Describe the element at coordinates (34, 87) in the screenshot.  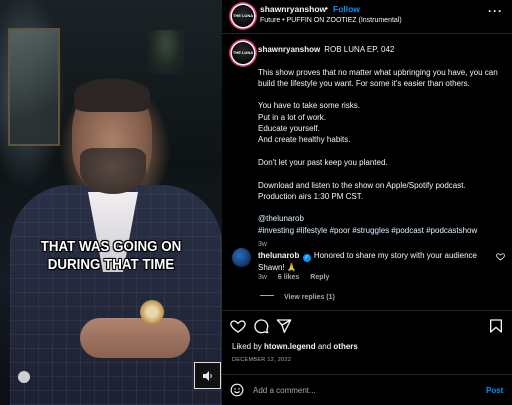
I see `background-painting` at that location.